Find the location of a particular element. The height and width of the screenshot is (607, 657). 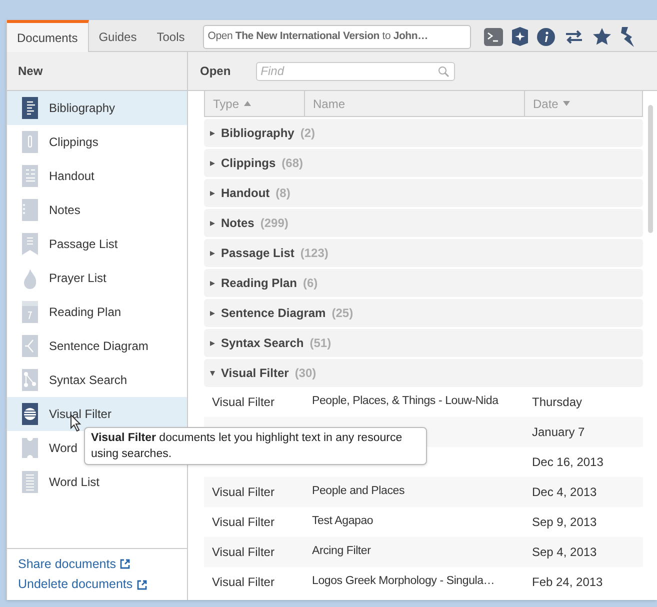

panel-title: Open is located at coordinates (215, 71).